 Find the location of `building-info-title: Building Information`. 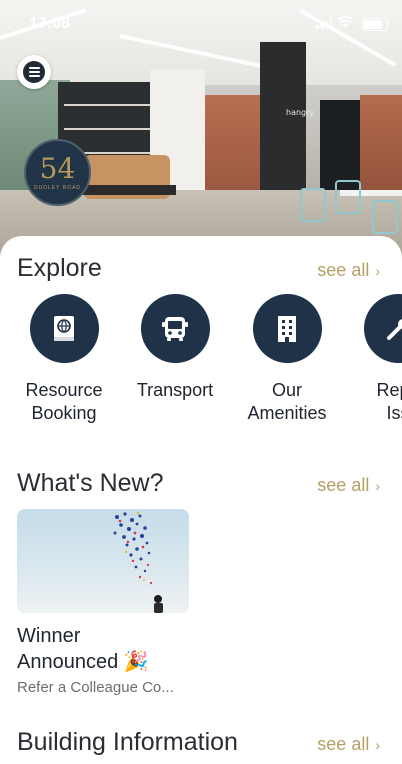

building-info-title: Building Information is located at coordinates (127, 742).